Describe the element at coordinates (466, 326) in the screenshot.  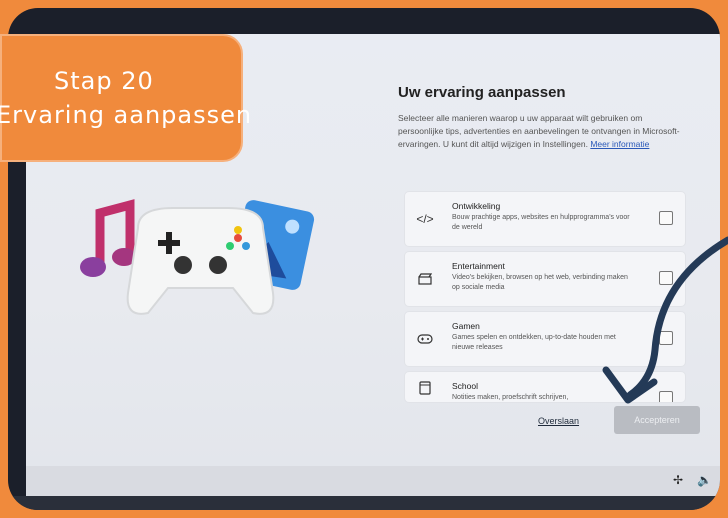
I see `option-title: Gamen` at that location.